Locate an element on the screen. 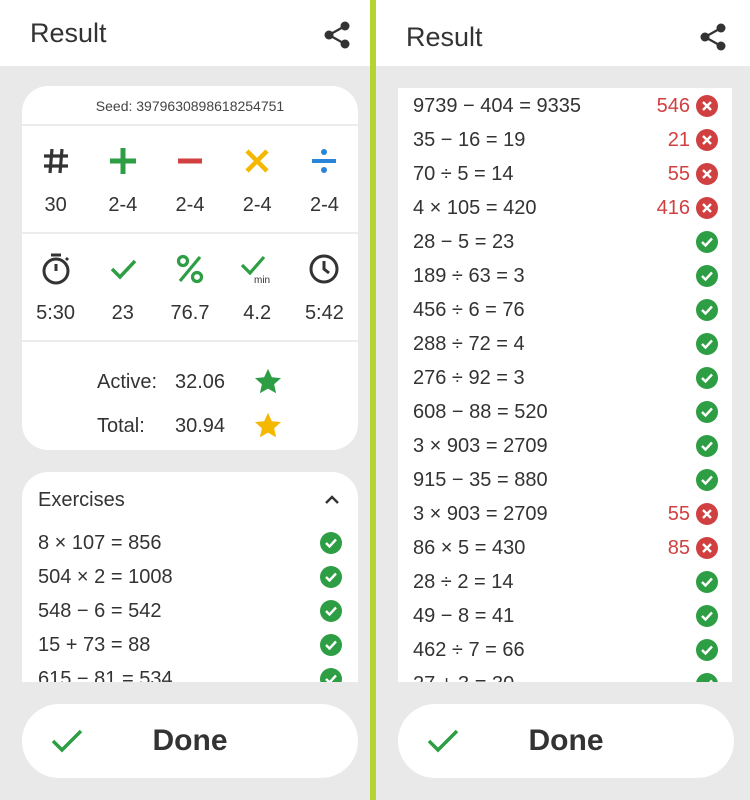 Image resolution: width=750 pixels, height=800 pixels. exercise-row: 504 × 2 = 1008 is located at coordinates (190, 577).